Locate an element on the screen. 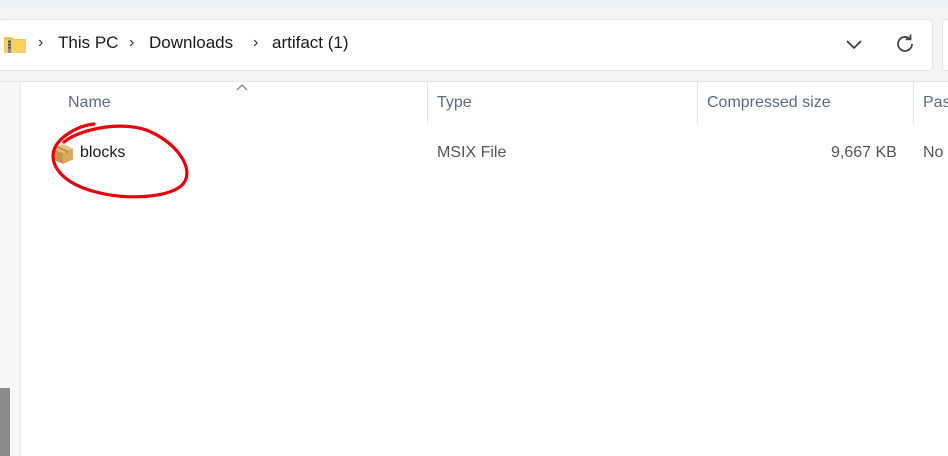 The width and height of the screenshot is (948, 456). file-type: MSIX File is located at coordinates (472, 152).